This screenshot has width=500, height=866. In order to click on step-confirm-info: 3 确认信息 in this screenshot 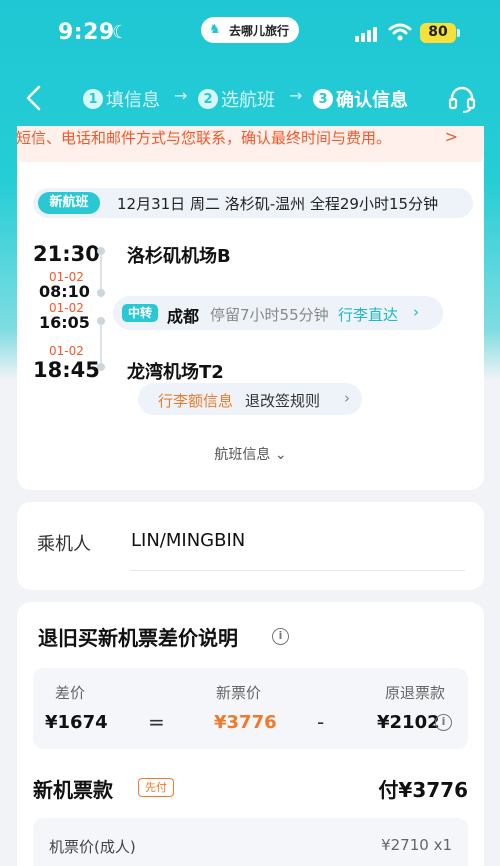, I will do `click(360, 99)`.